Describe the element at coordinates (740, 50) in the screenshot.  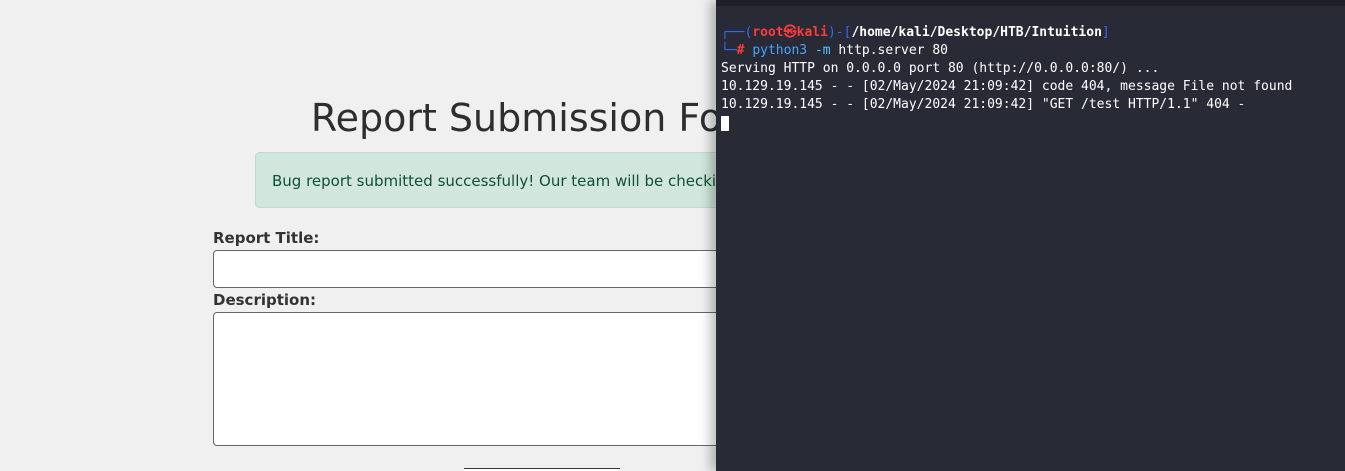
I see `prompt-hash: #` at that location.